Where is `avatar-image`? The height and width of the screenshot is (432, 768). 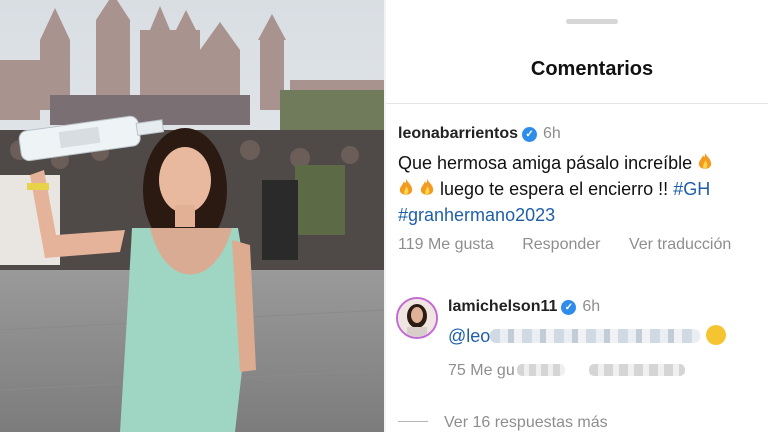 avatar-image is located at coordinates (417, 318).